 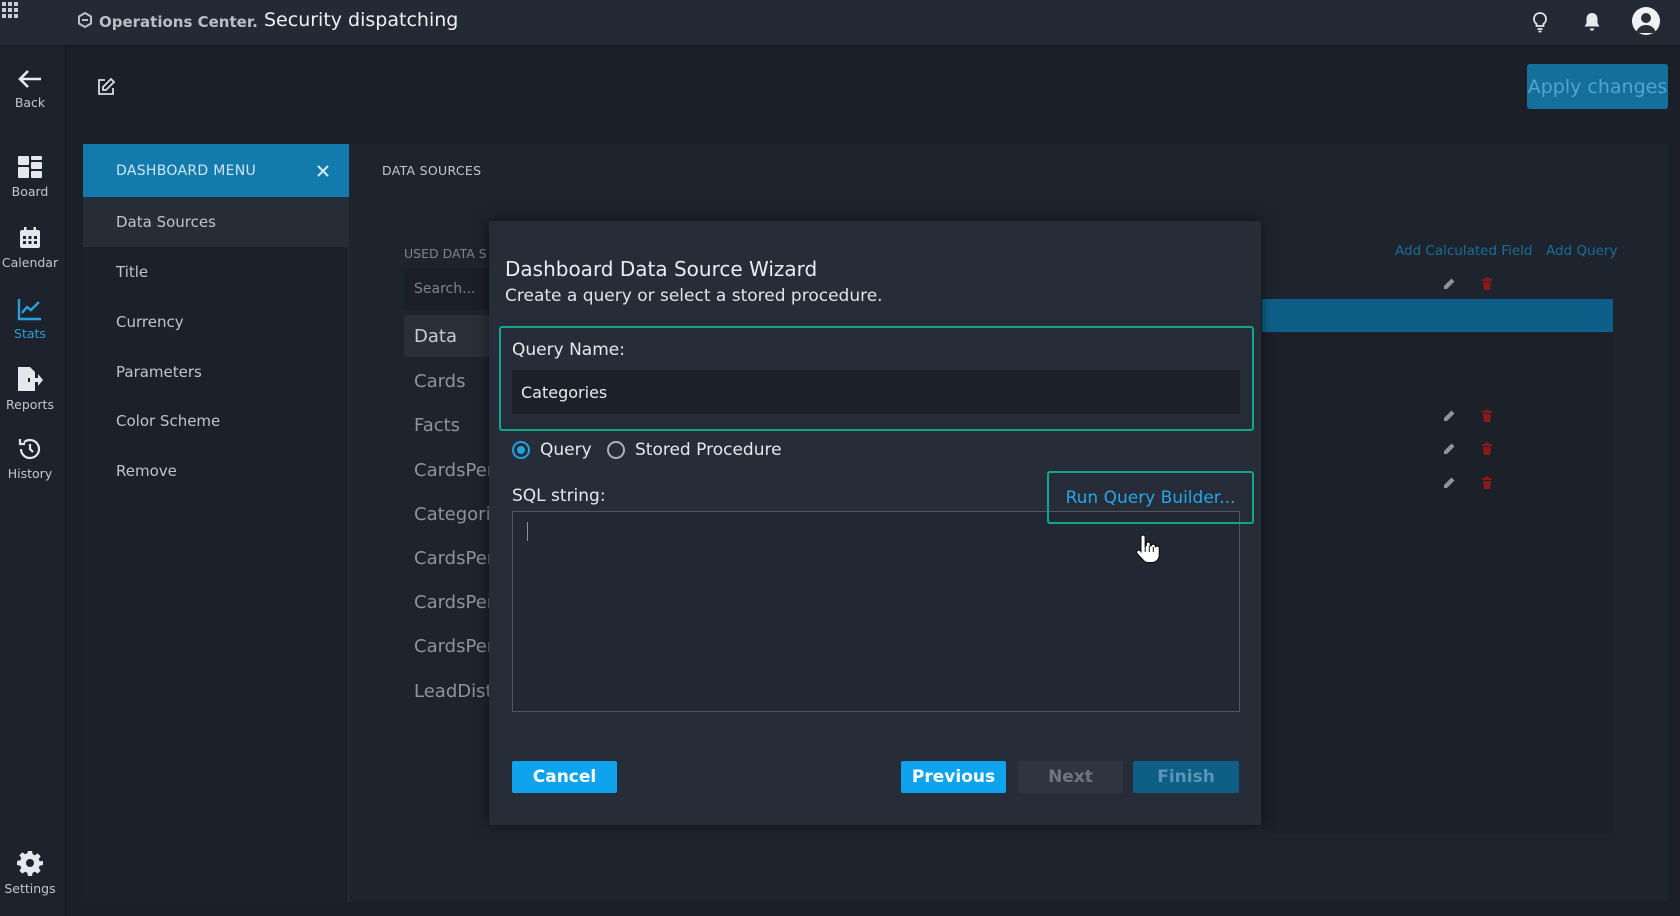 What do you see at coordinates (876, 392) in the screenshot?
I see `query-name-input: Categories` at bounding box center [876, 392].